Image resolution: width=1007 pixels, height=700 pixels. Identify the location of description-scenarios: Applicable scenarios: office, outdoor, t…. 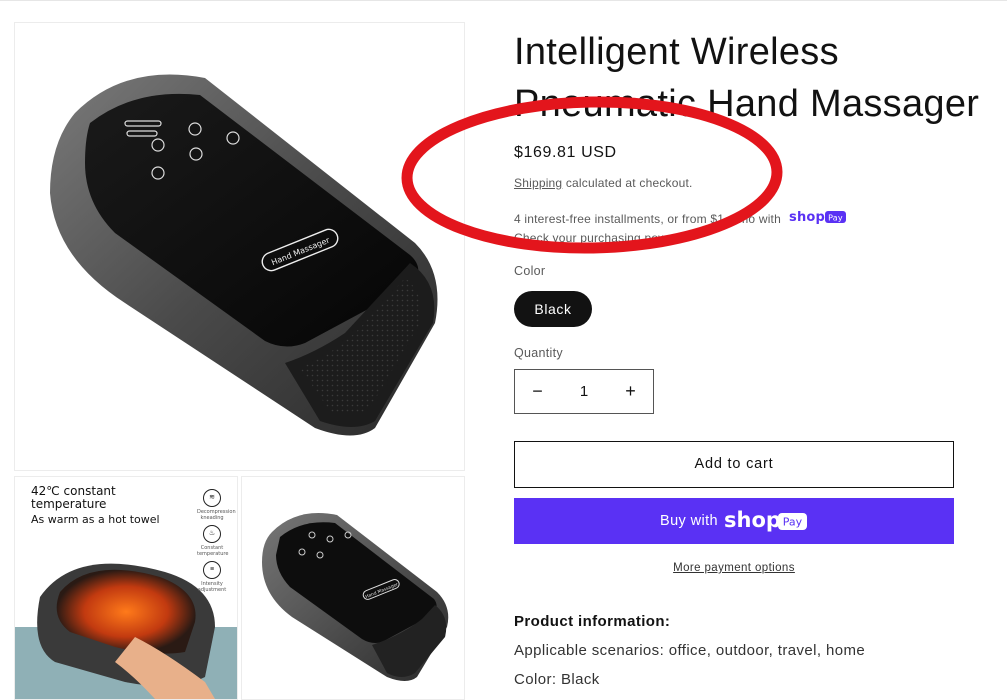
(690, 650).